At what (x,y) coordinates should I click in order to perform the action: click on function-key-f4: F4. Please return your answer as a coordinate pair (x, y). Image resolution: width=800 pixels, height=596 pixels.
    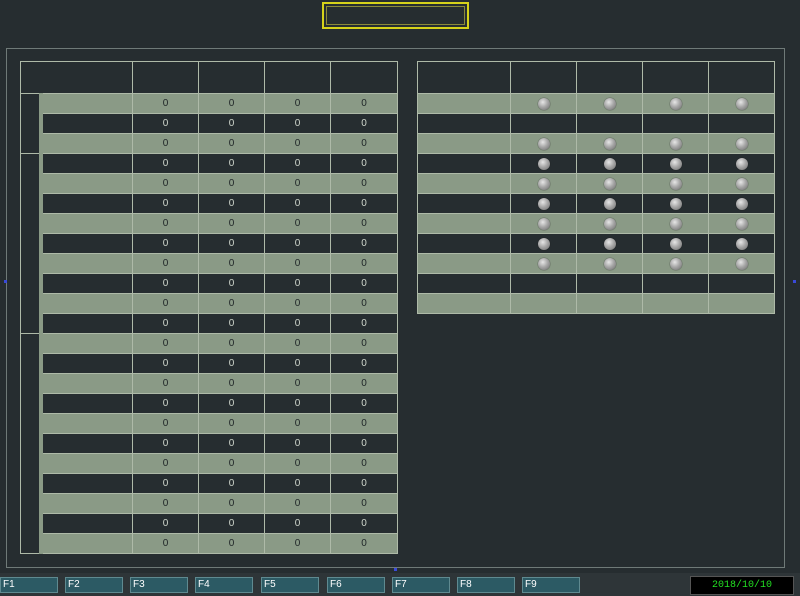
    Looking at the image, I should click on (224, 585).